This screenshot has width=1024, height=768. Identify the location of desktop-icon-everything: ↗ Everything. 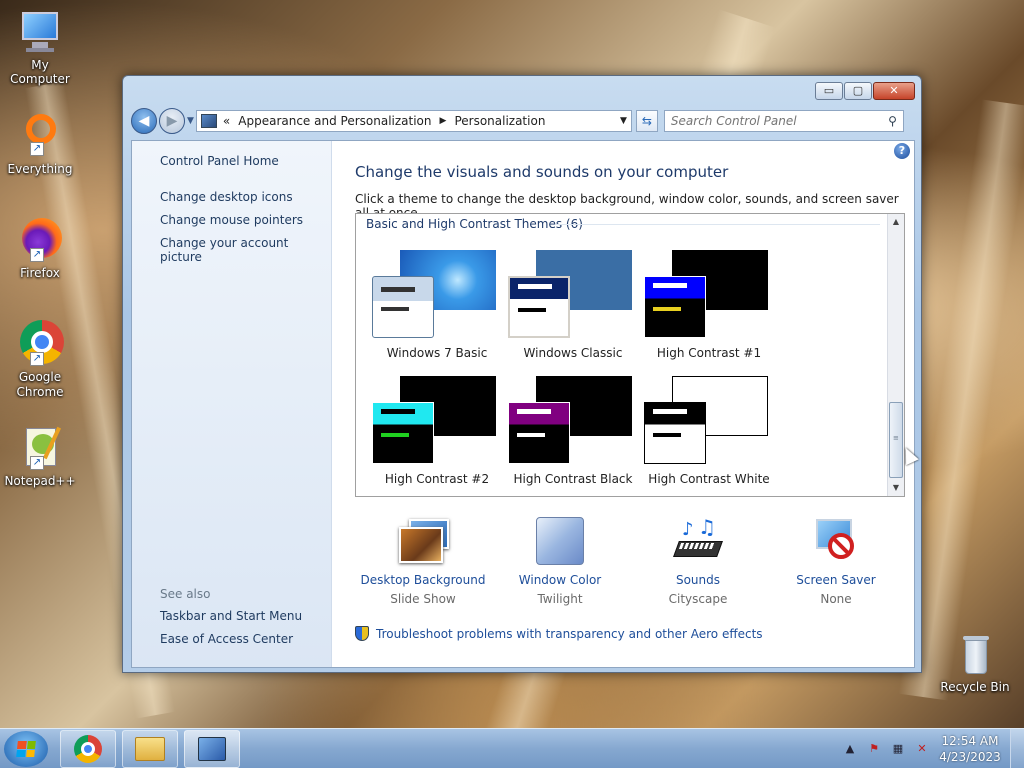
(40, 144).